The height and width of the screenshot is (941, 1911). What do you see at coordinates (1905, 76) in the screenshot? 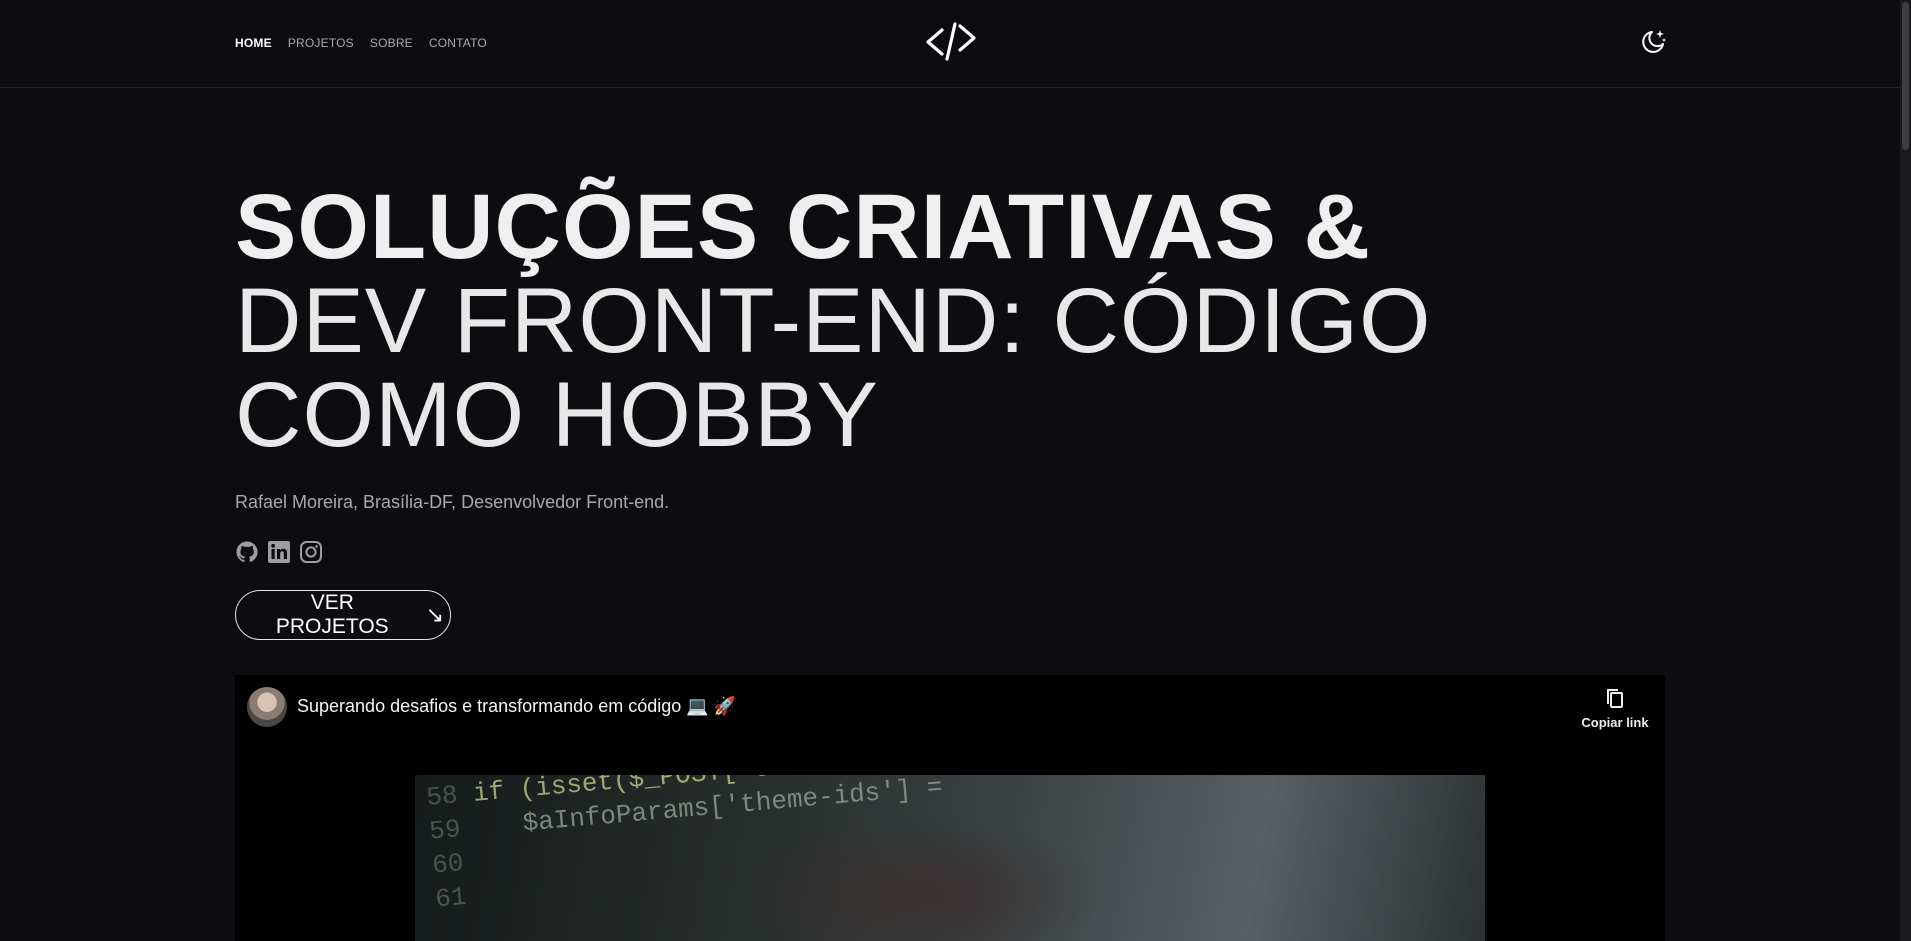
I see `scrollbar-thumb` at bounding box center [1905, 76].